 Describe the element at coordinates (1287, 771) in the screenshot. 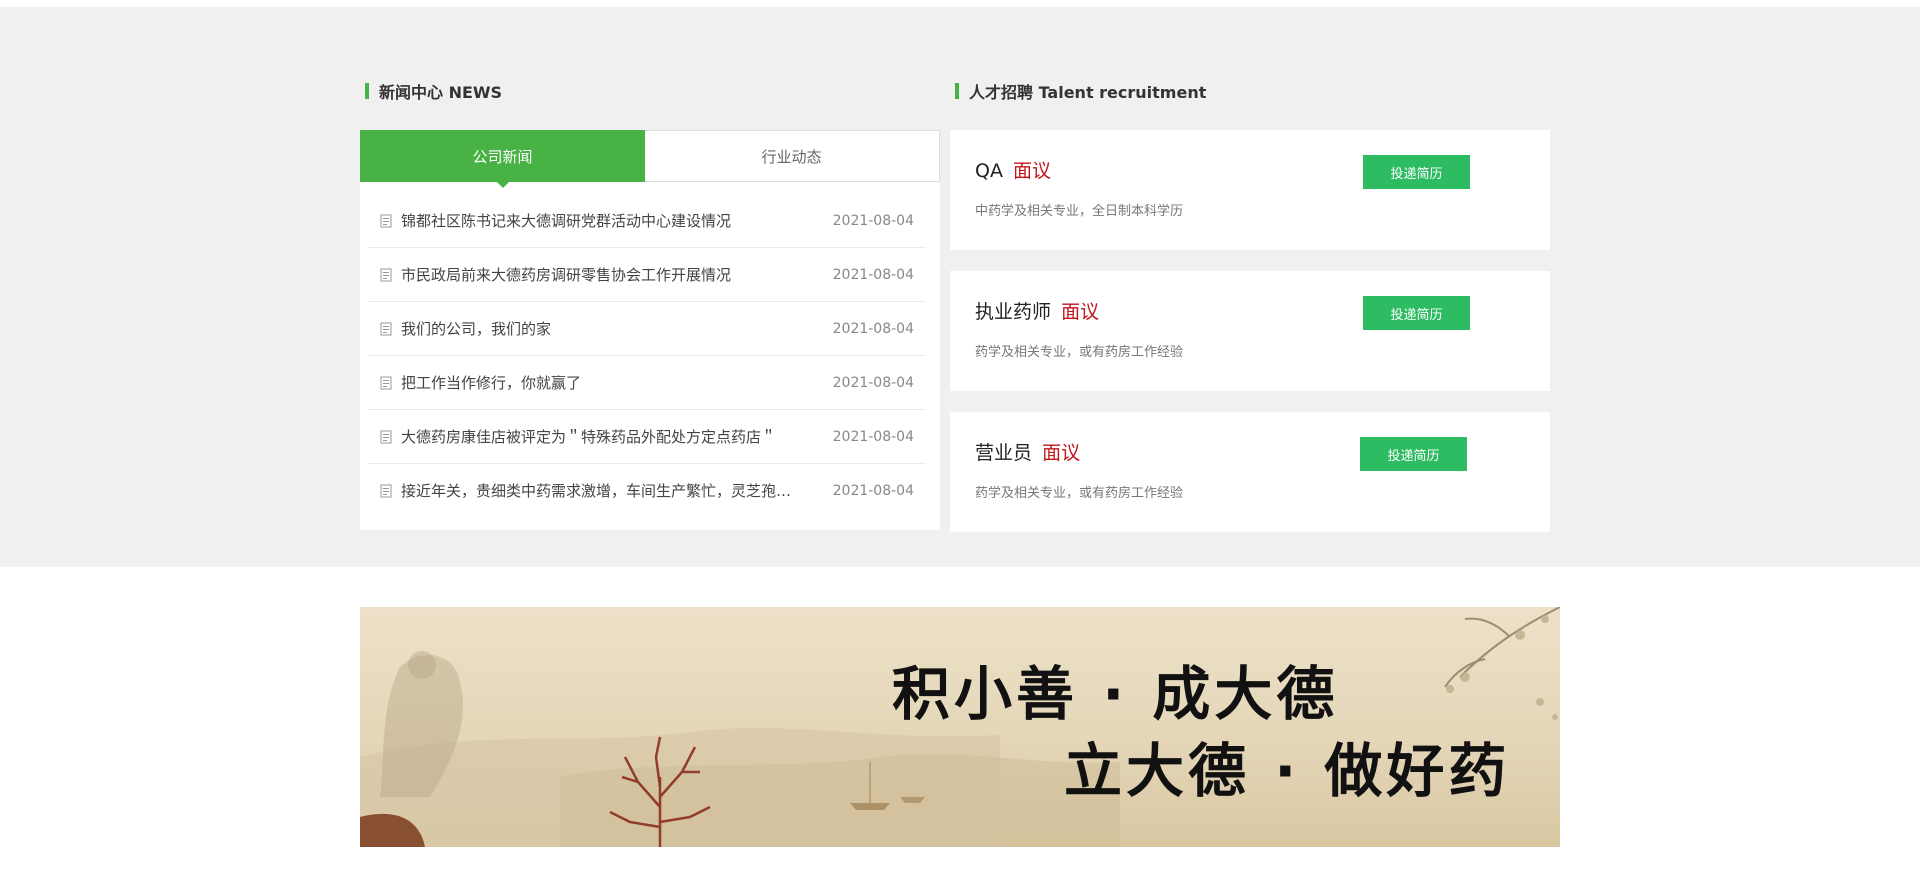

I see `banner-slogan-line2: 立大德 · 做好药` at that location.